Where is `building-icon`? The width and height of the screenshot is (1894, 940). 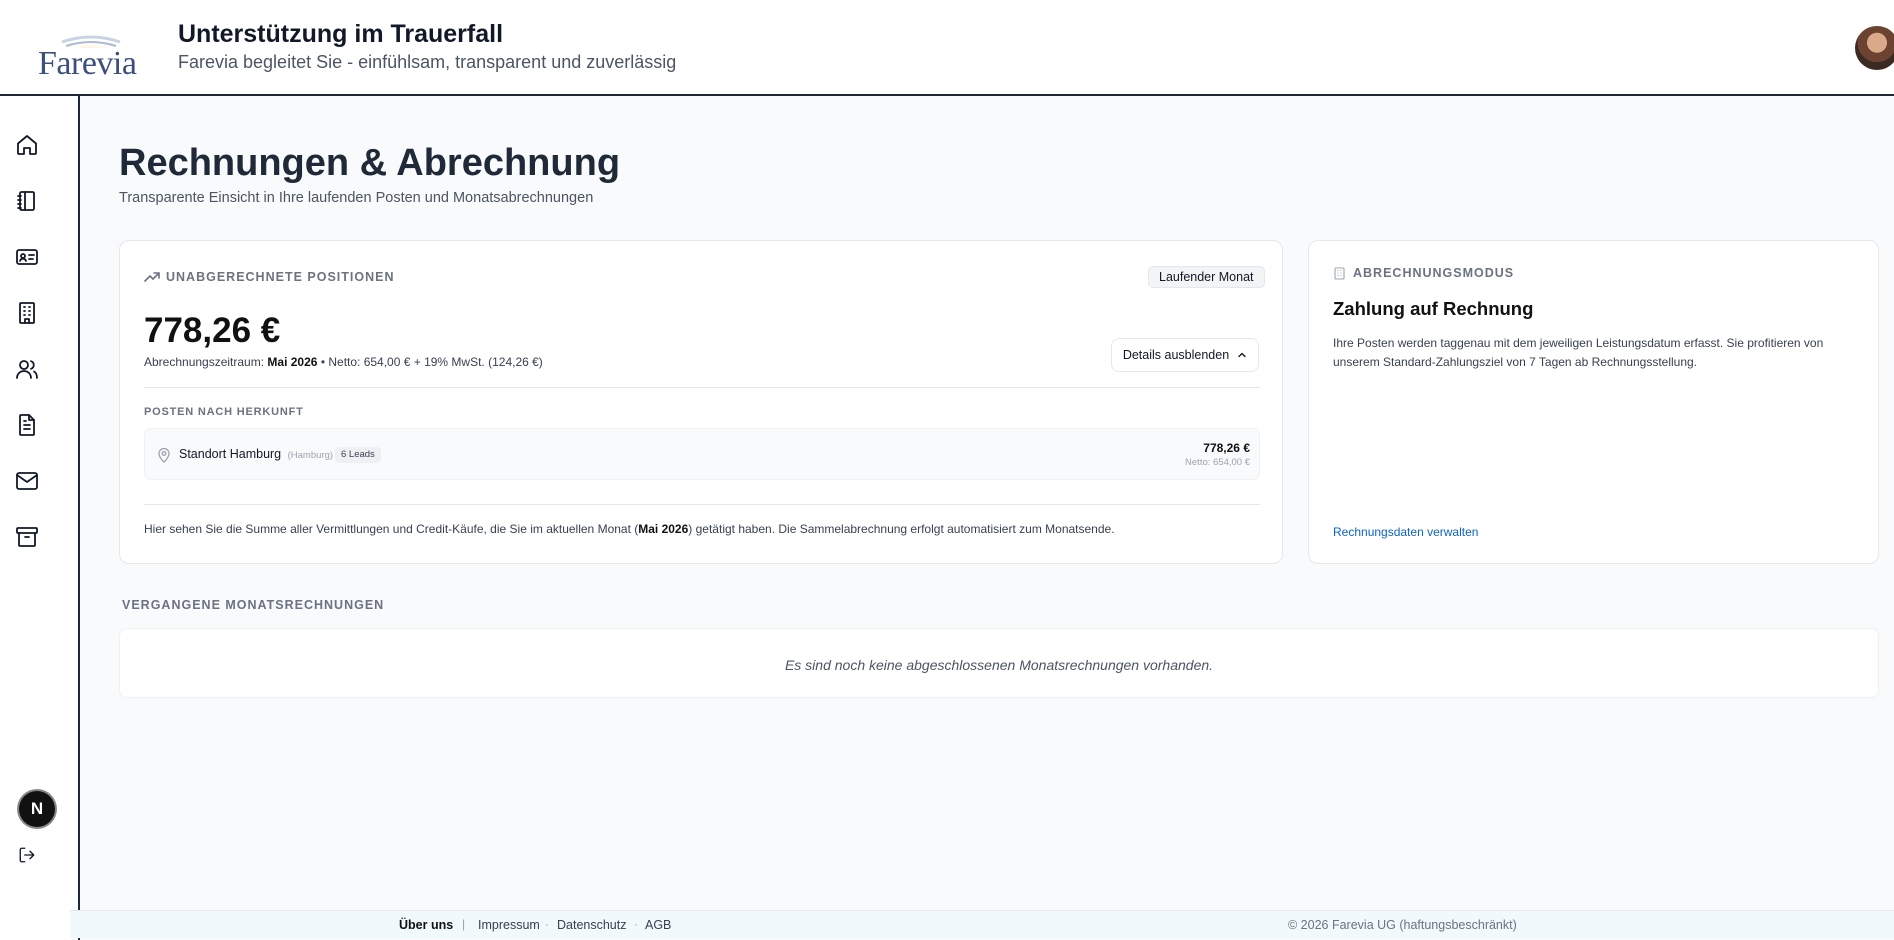
building-icon is located at coordinates (27, 313).